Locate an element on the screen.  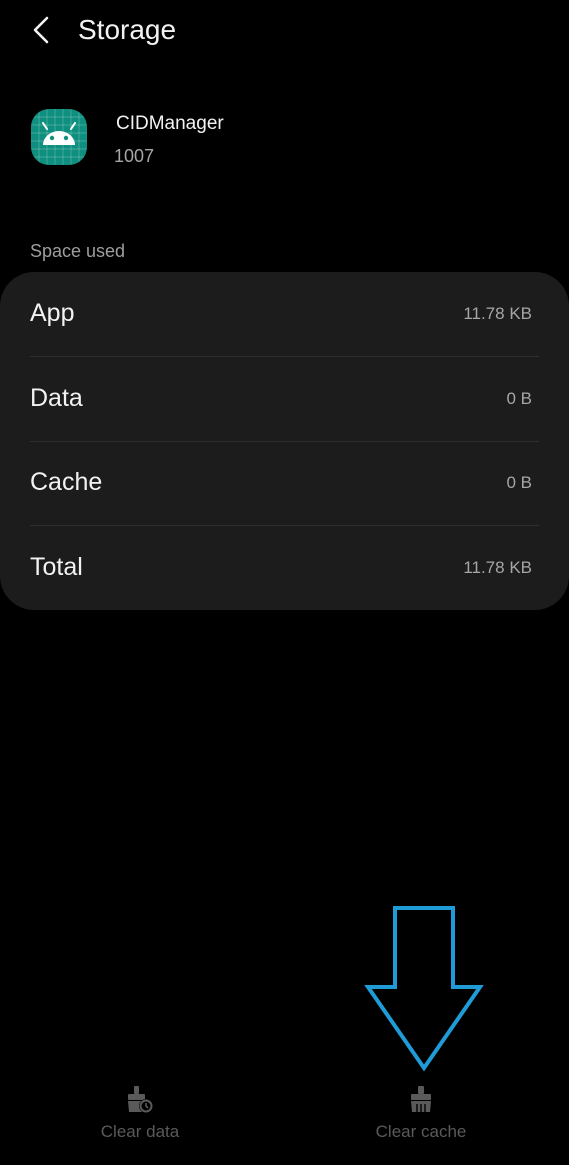
storage-row-cache: Cache 0 B is located at coordinates (284, 483).